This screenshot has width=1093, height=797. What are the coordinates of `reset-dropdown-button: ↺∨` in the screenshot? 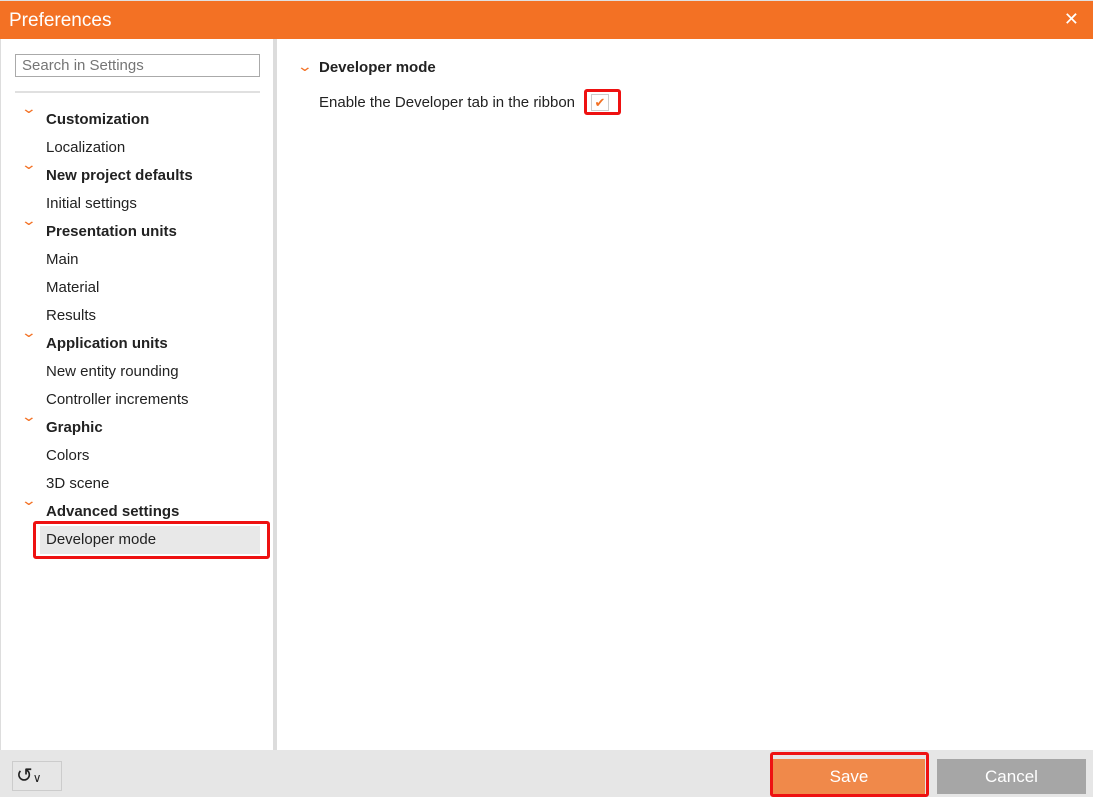 It's located at (37, 776).